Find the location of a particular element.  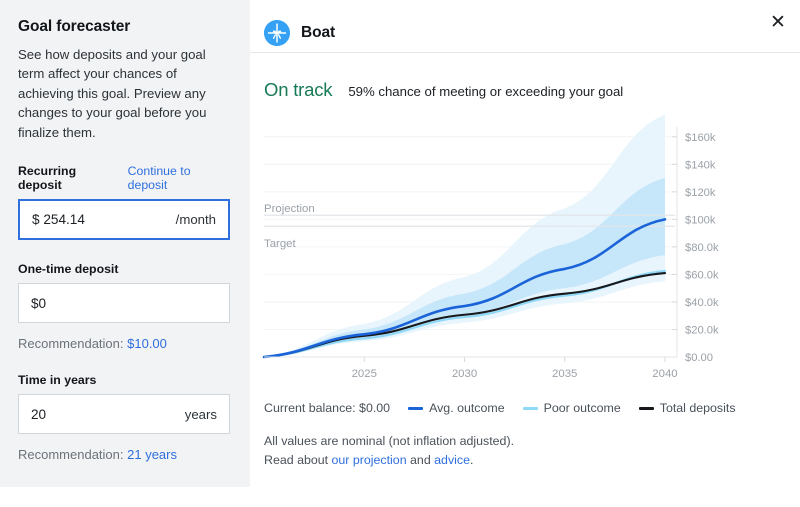

svg-text: $120k is located at coordinates (700, 193).